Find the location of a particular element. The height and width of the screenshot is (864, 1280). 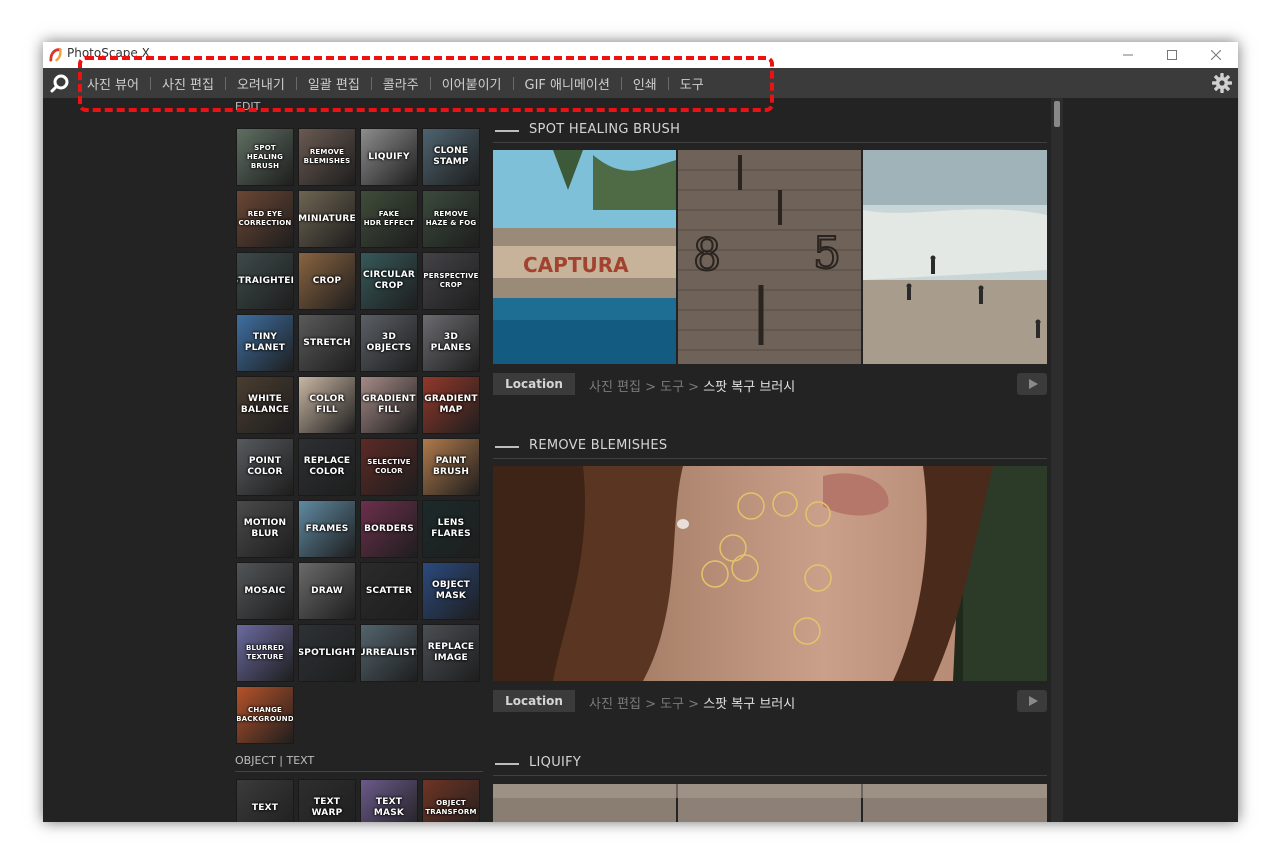

tool-tile-label: FRAMES is located at coordinates (327, 528).